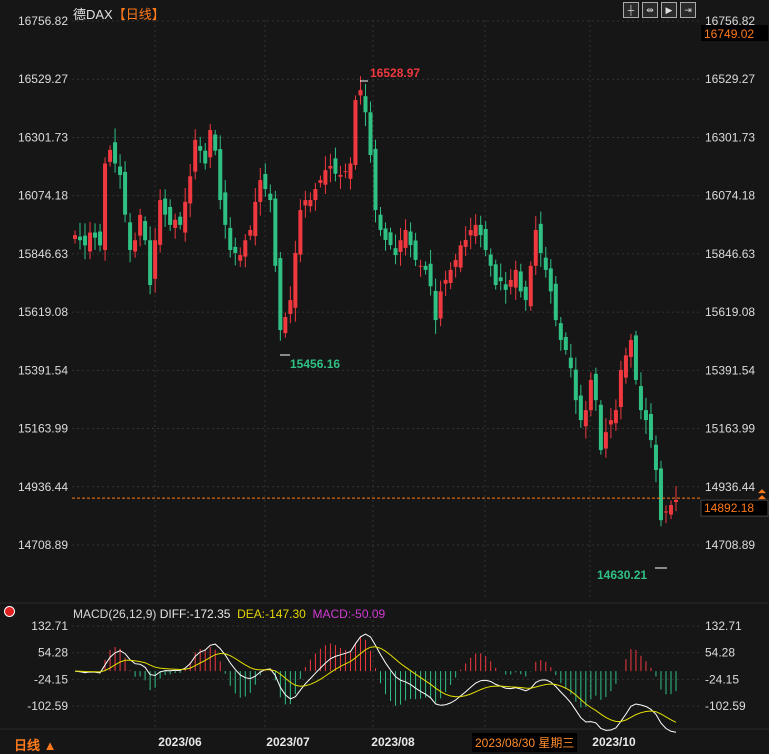 The height and width of the screenshot is (754, 769). Describe the element at coordinates (9, 611) in the screenshot. I see `indicator-settings-icon` at that location.